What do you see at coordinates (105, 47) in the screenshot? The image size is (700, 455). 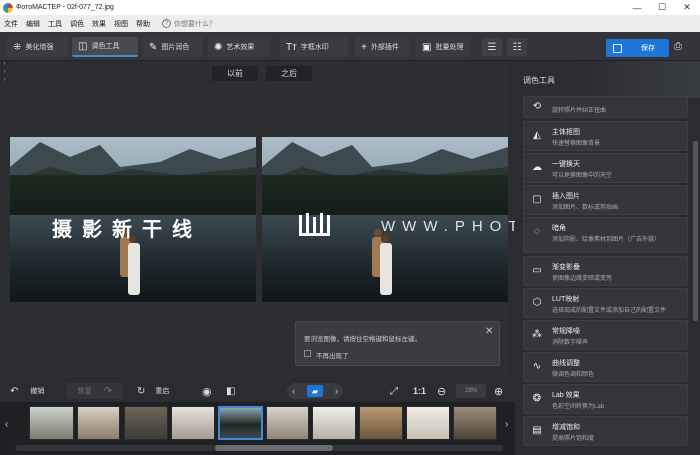 I see `tab-color-tools: ◫ 调色工具` at bounding box center [105, 47].